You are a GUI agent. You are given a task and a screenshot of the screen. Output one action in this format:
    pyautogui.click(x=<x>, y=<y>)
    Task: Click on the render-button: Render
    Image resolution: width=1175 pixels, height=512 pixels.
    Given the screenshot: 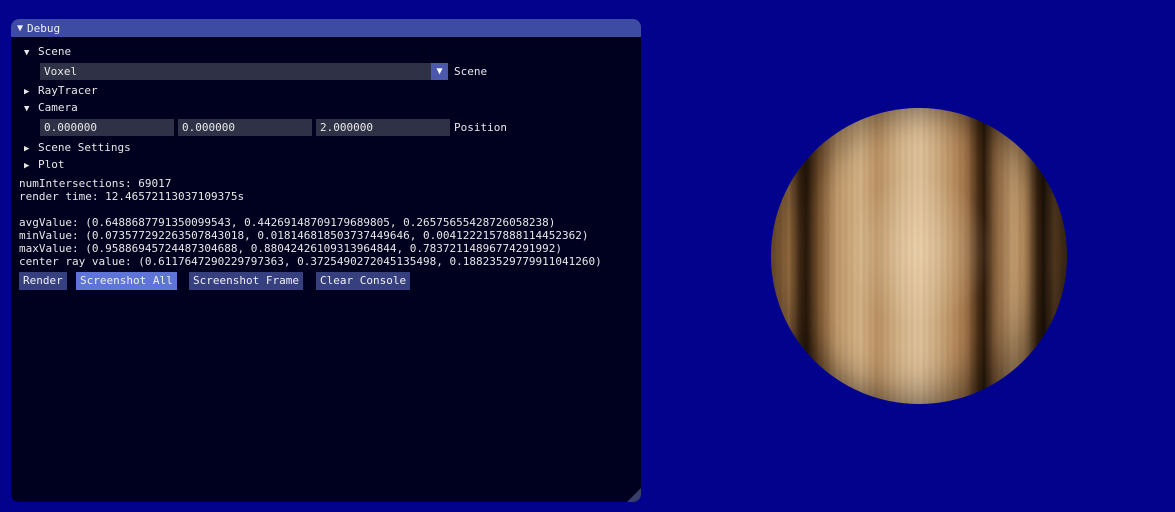 What is the action you would take?
    pyautogui.click(x=43, y=281)
    